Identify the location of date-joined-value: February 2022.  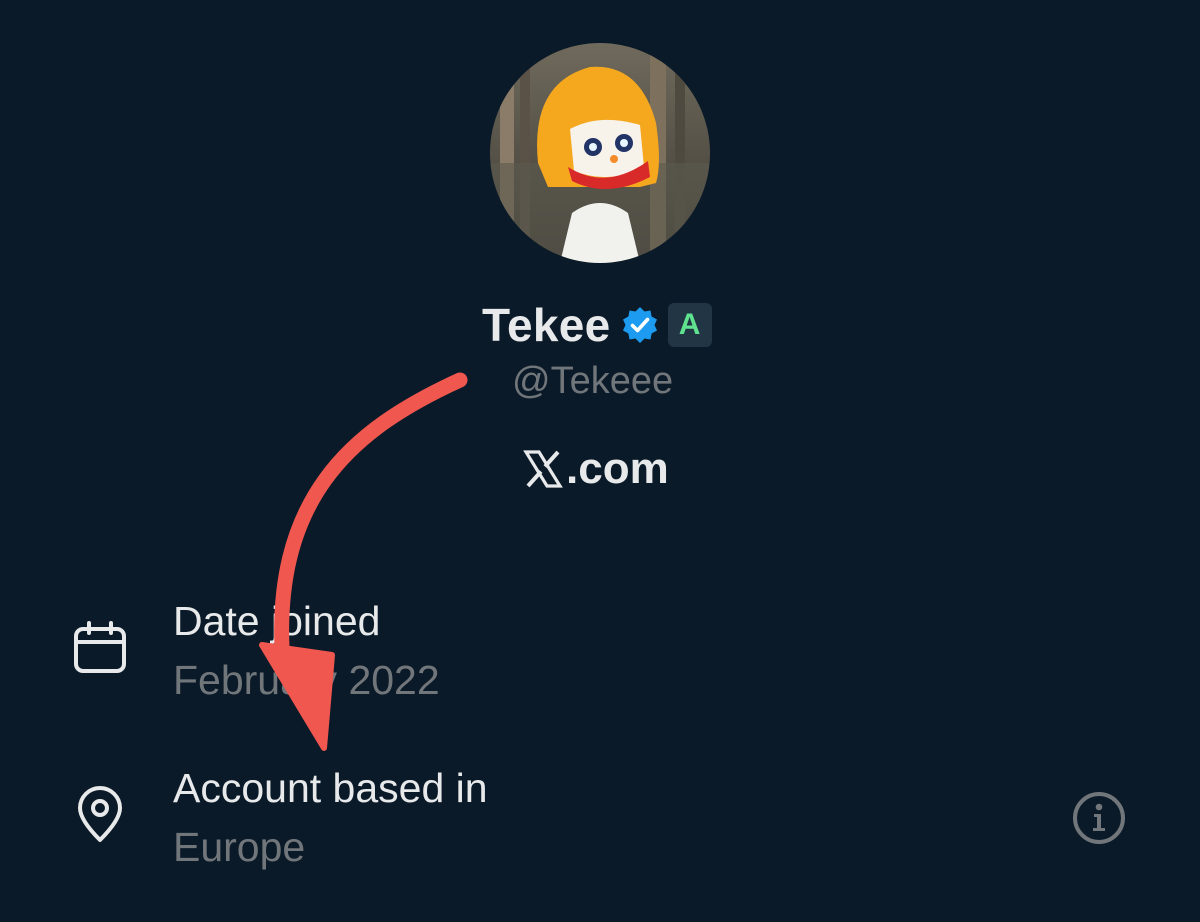
(306, 680).